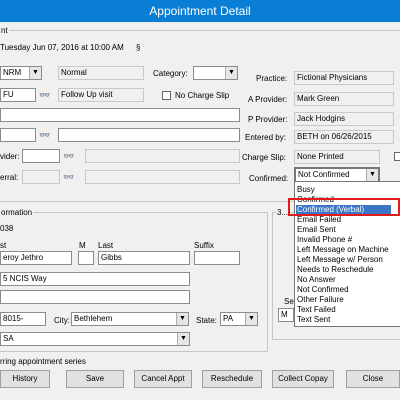 The image size is (400, 400). Describe the element at coordinates (272, 78) in the screenshot. I see `practice-label: Practice:` at that location.